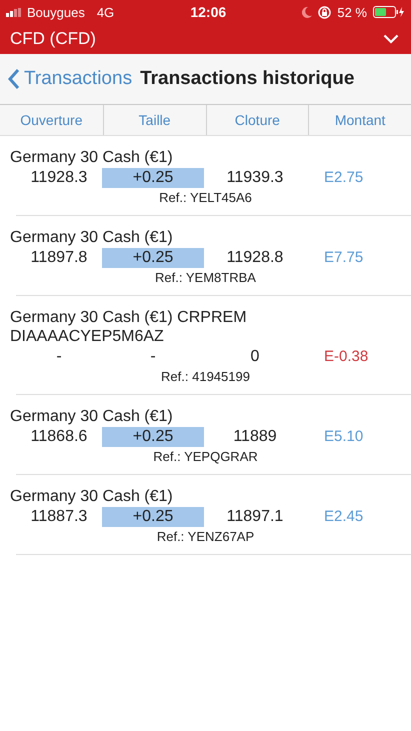  I want to click on amount: E7.75, so click(343, 258).